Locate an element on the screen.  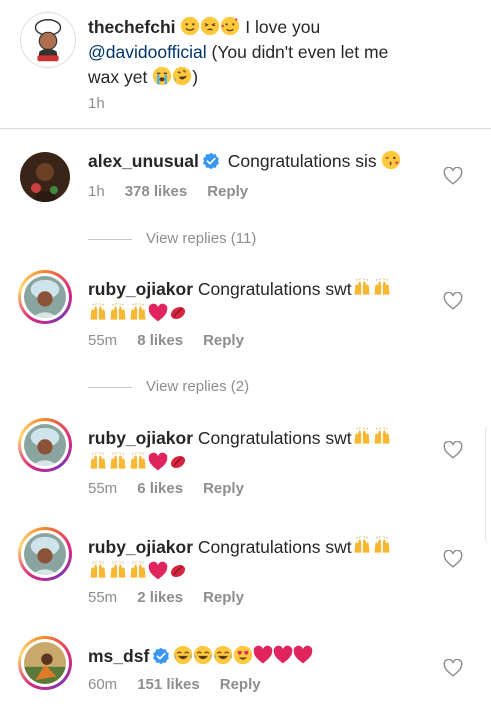
comment-meta: 55m 2 likes Reply is located at coordinates (166, 597).